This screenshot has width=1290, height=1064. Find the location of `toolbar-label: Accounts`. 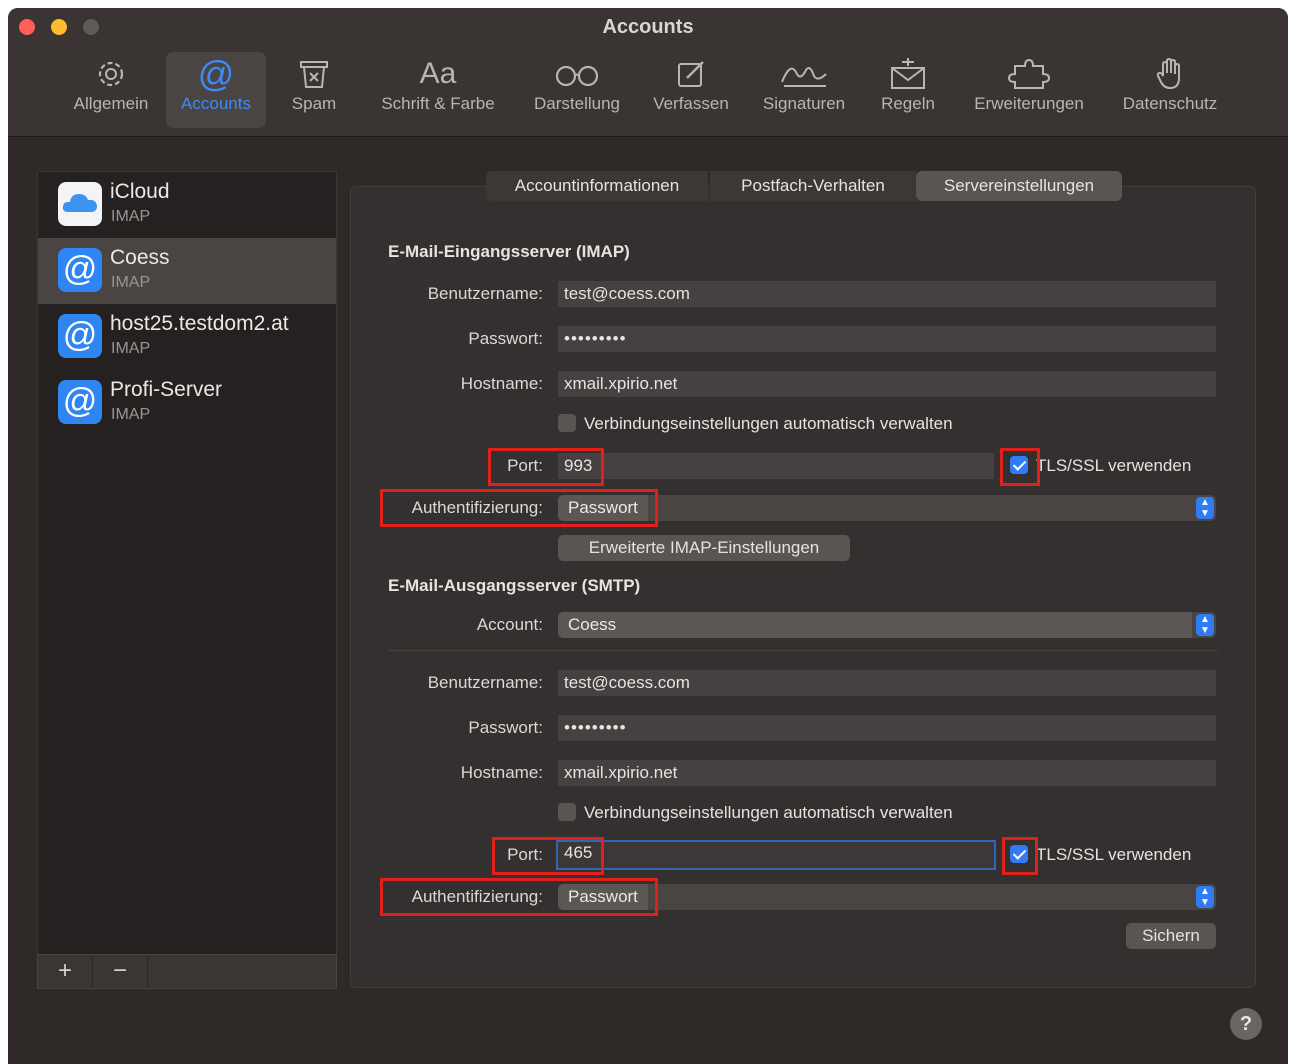

toolbar-label: Accounts is located at coordinates (216, 103).